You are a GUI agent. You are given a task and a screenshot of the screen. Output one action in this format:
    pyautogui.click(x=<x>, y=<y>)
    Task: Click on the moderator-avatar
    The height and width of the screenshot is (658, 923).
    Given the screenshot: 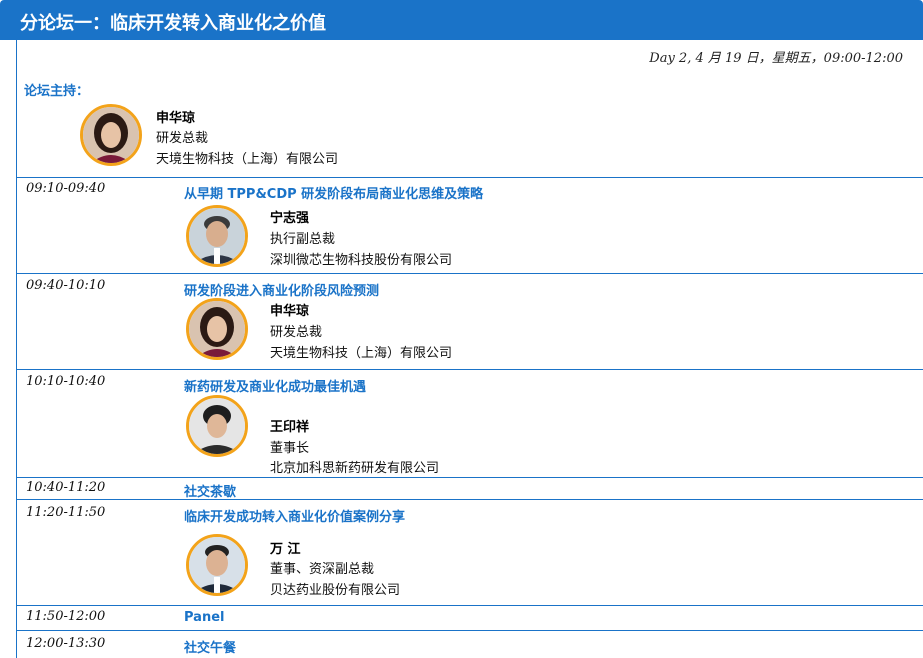 What is the action you would take?
    pyautogui.click(x=111, y=135)
    